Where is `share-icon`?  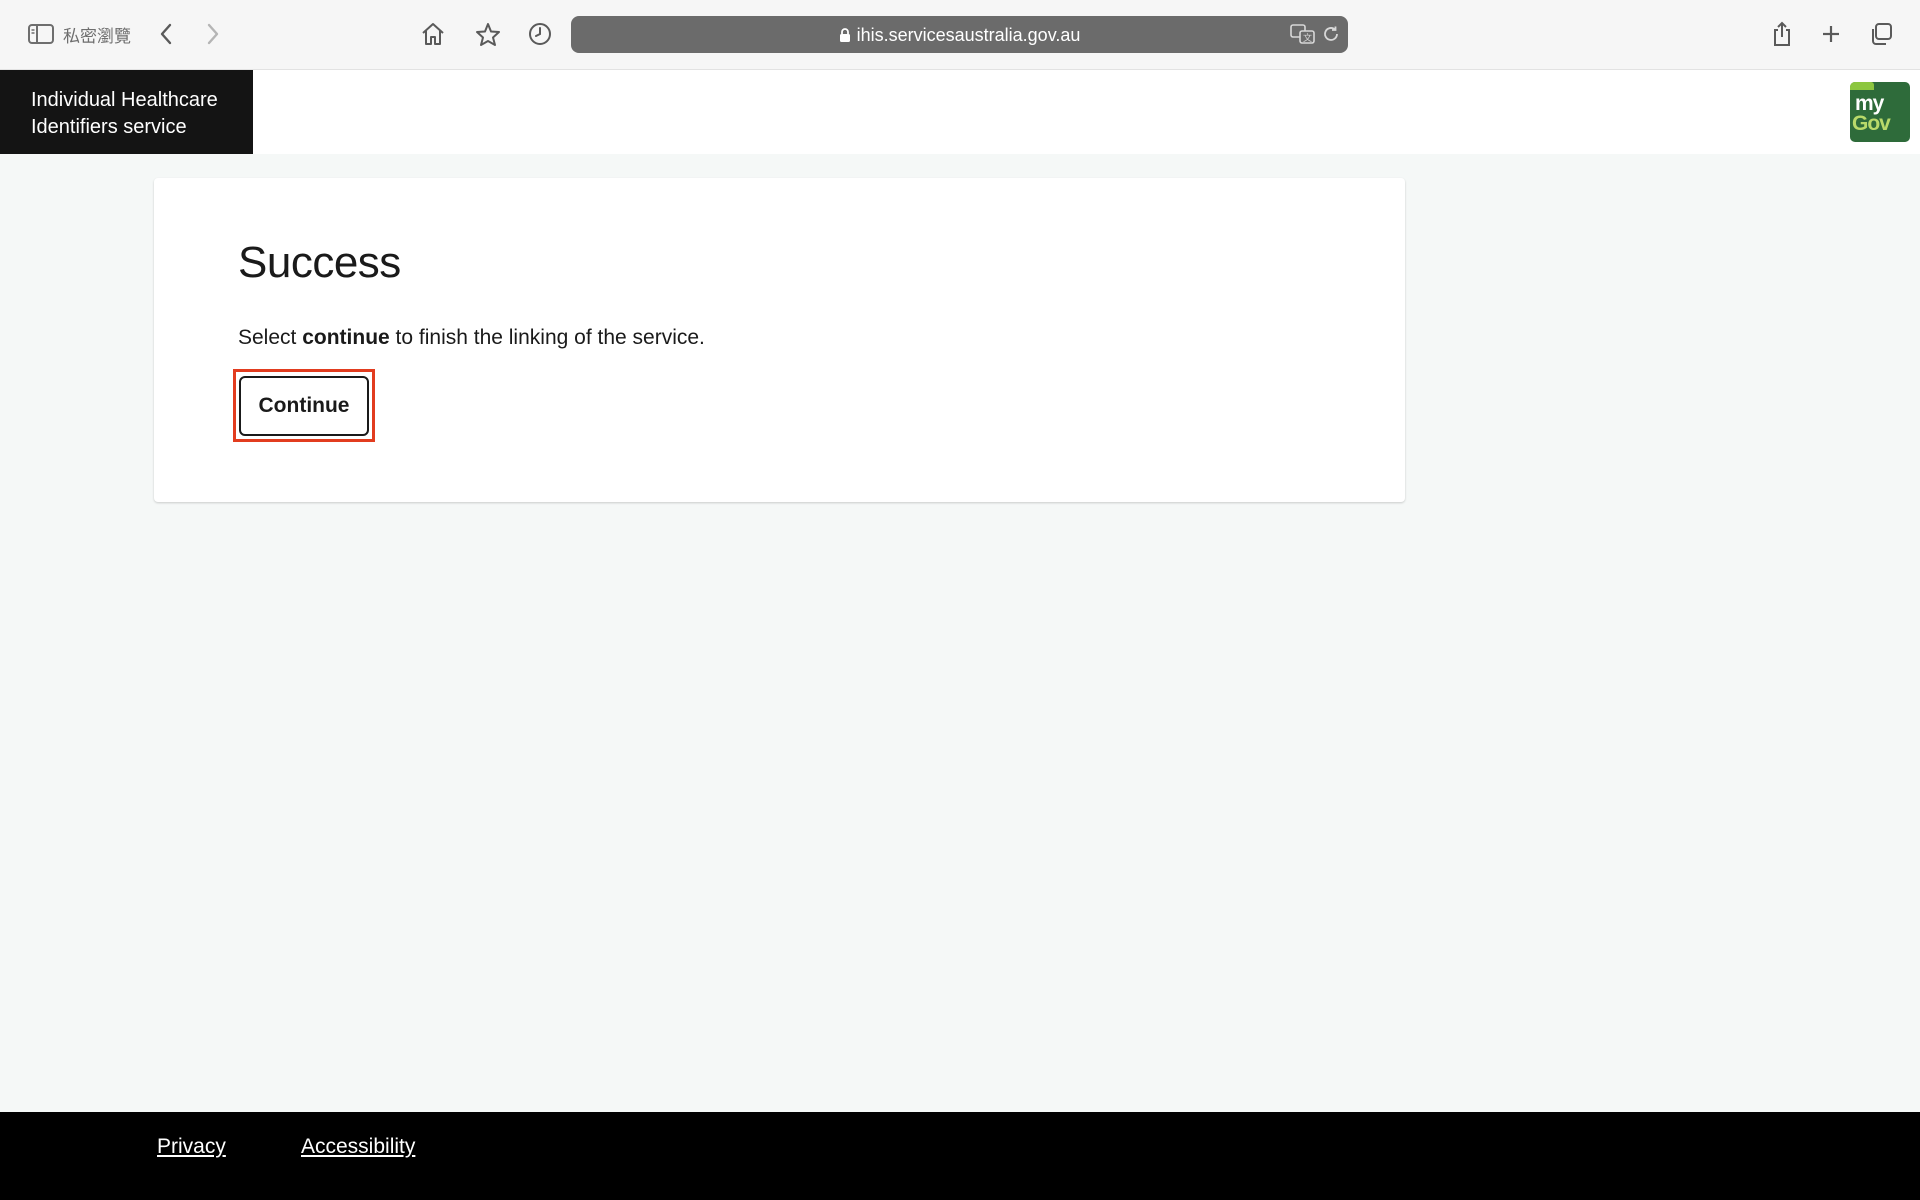 share-icon is located at coordinates (1782, 34).